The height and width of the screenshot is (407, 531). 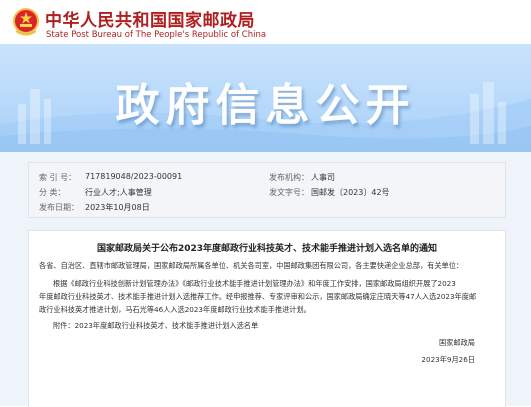 What do you see at coordinates (265, 105) in the screenshot?
I see `banner-title: 政府信息公开` at bounding box center [265, 105].